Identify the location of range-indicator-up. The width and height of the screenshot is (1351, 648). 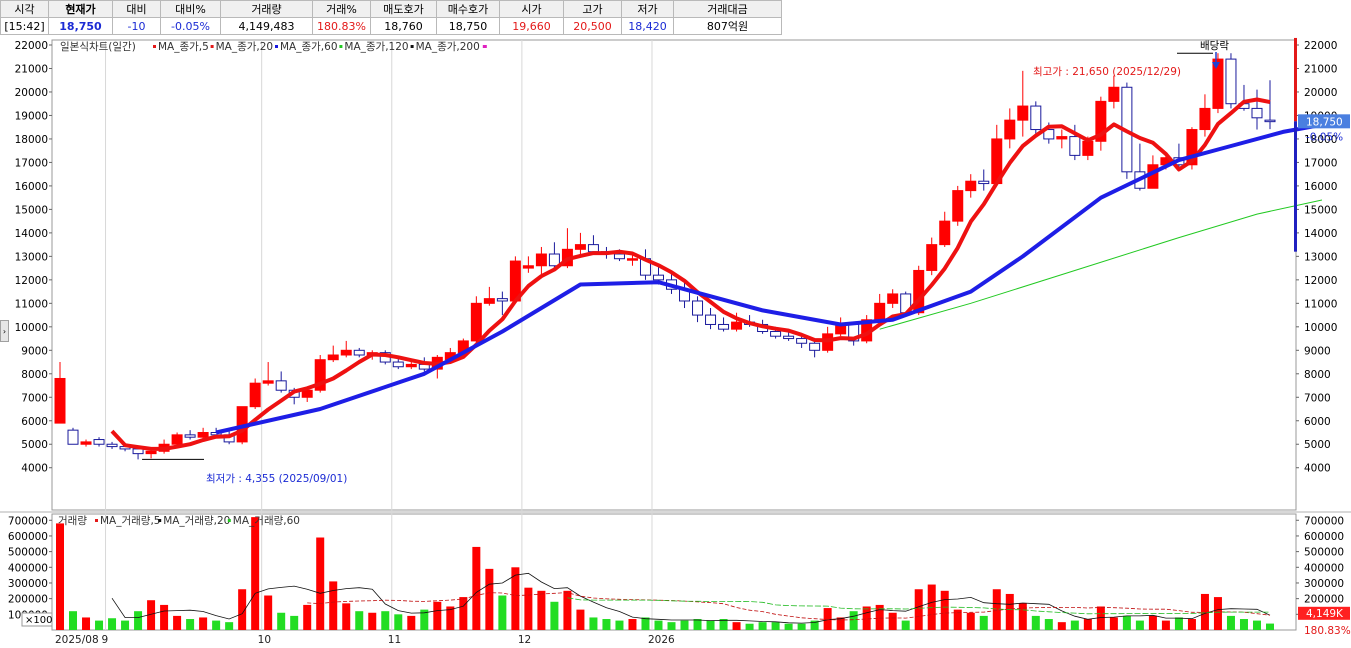
(1295, 79).